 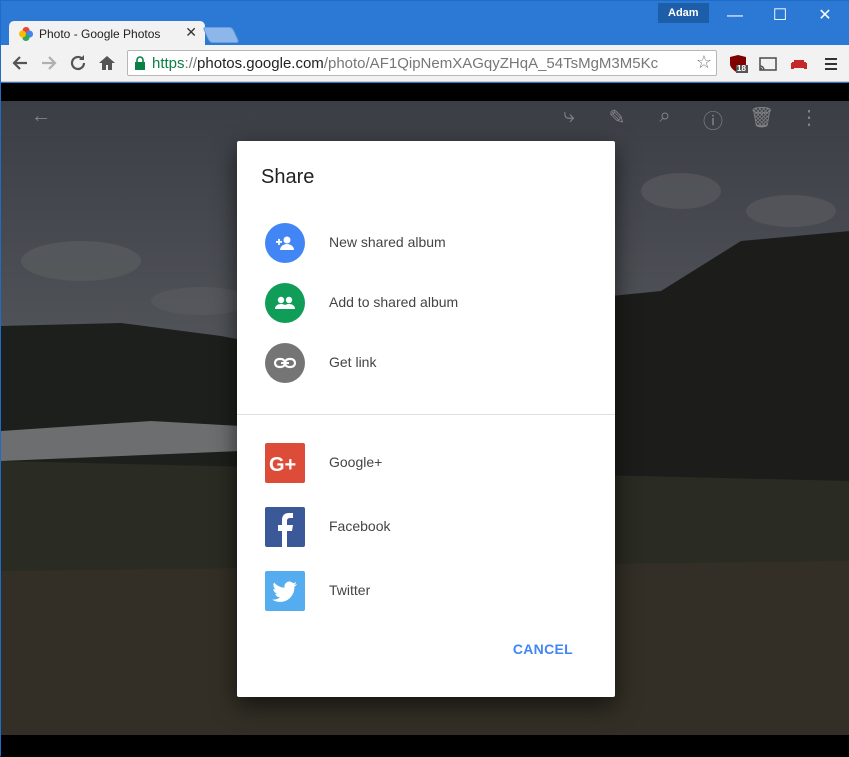 I want to click on svg-text: G+, so click(x=282, y=465).